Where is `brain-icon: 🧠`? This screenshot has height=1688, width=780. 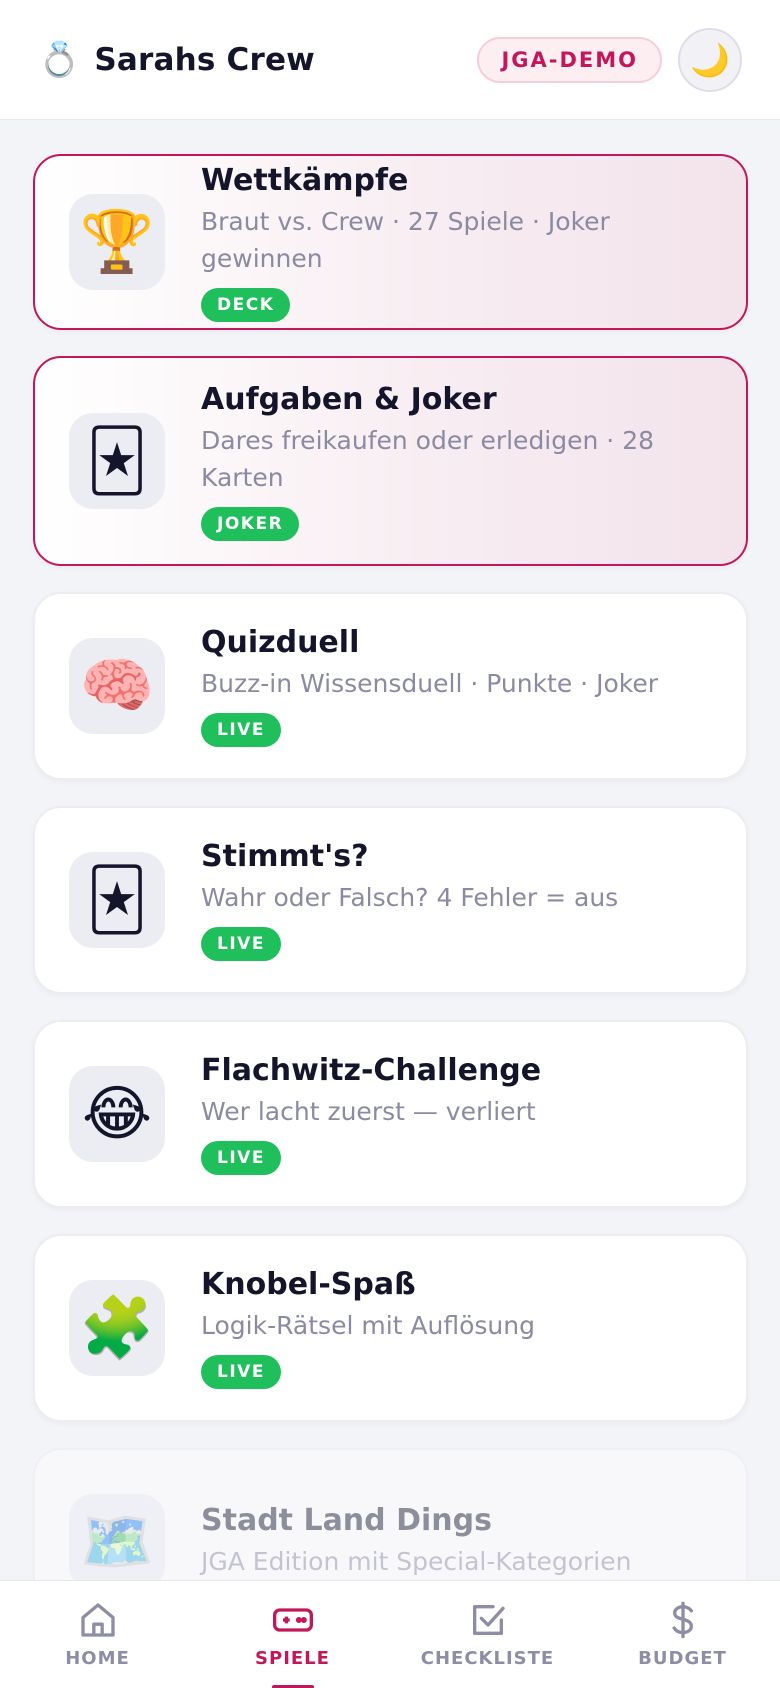 brain-icon: 🧠 is located at coordinates (117, 686).